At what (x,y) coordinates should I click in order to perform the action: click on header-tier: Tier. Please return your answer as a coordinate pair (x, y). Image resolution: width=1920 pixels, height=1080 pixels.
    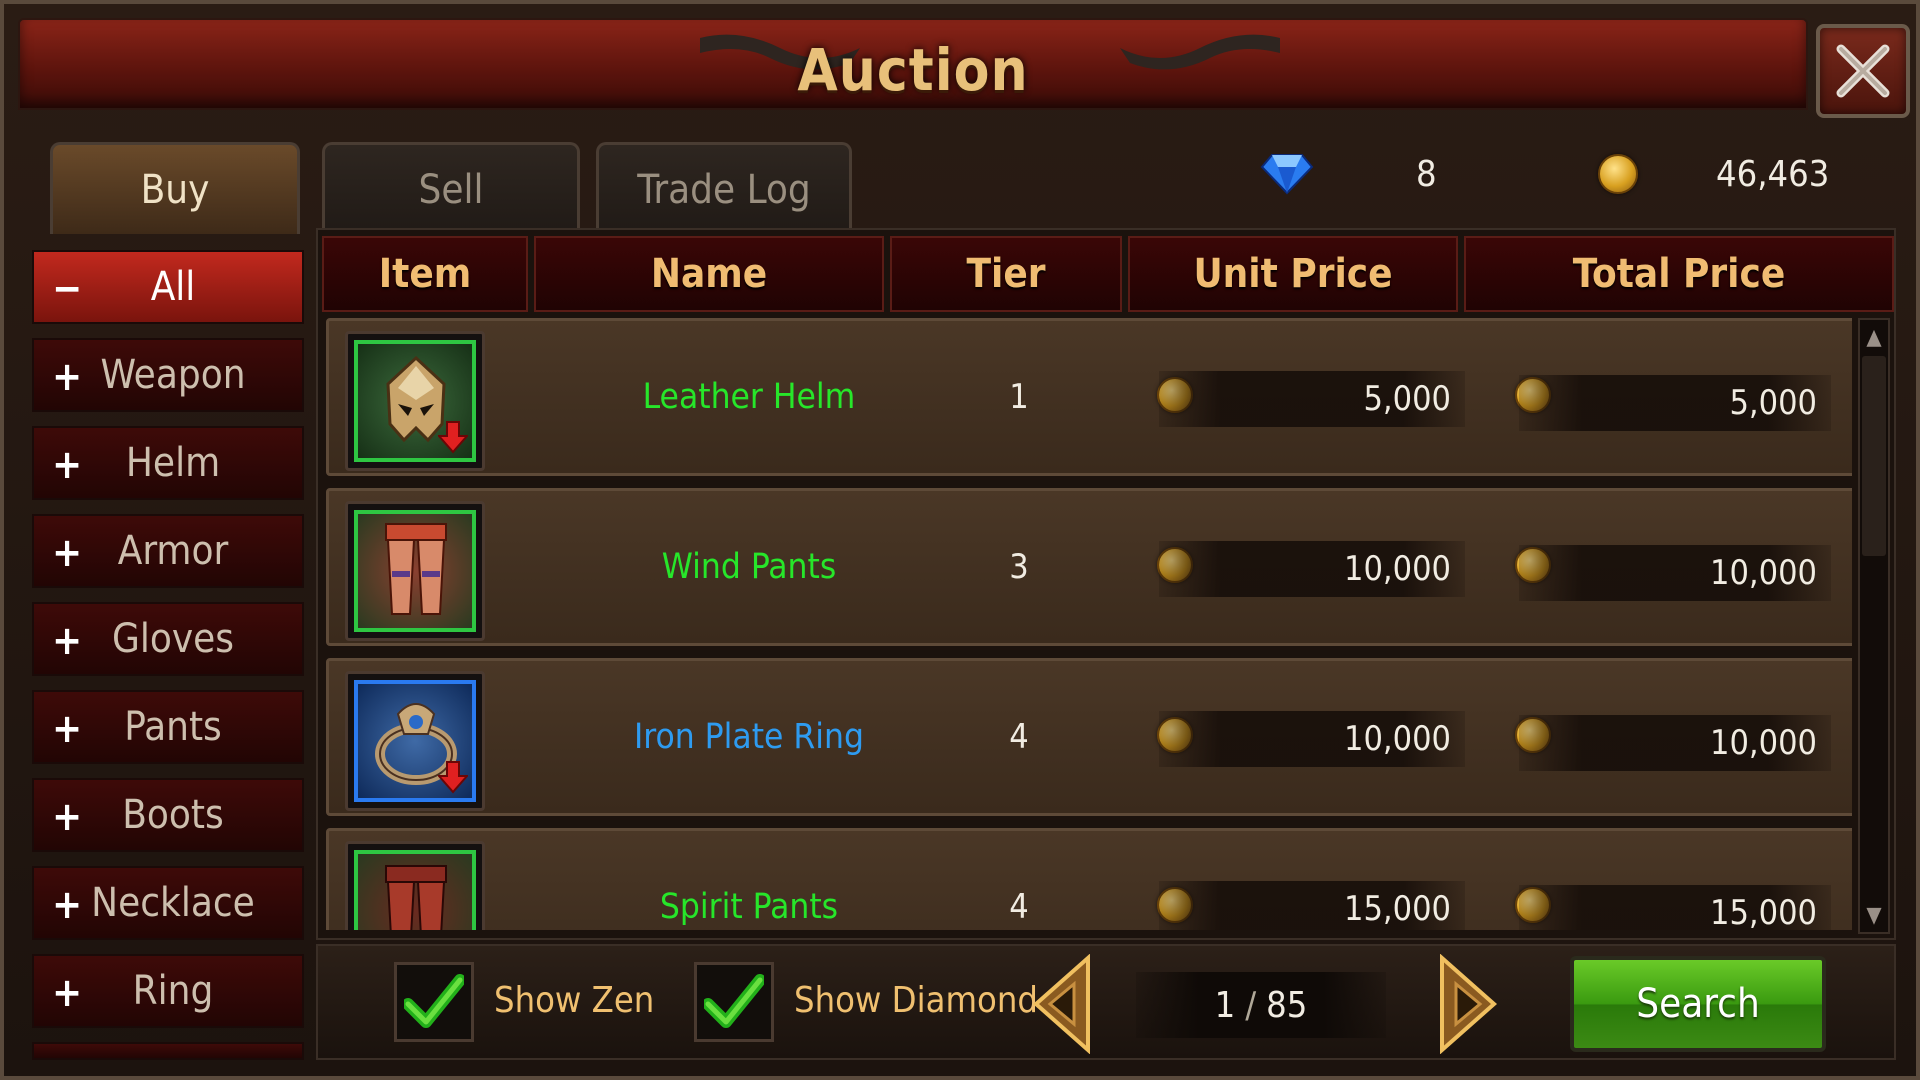
    Looking at the image, I should click on (1006, 274).